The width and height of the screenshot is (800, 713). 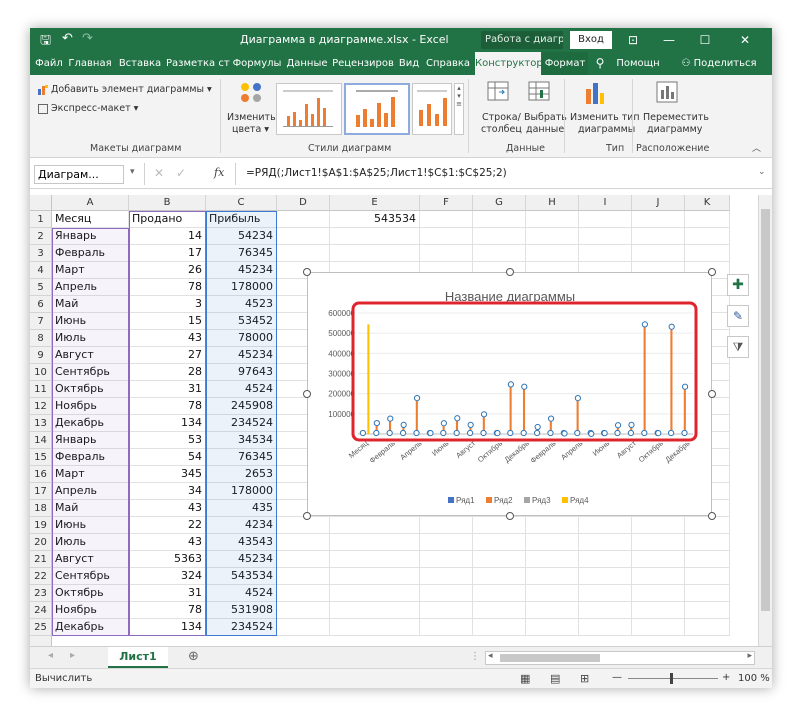 What do you see at coordinates (446, 576) in the screenshot?
I see `cell-f22` at bounding box center [446, 576].